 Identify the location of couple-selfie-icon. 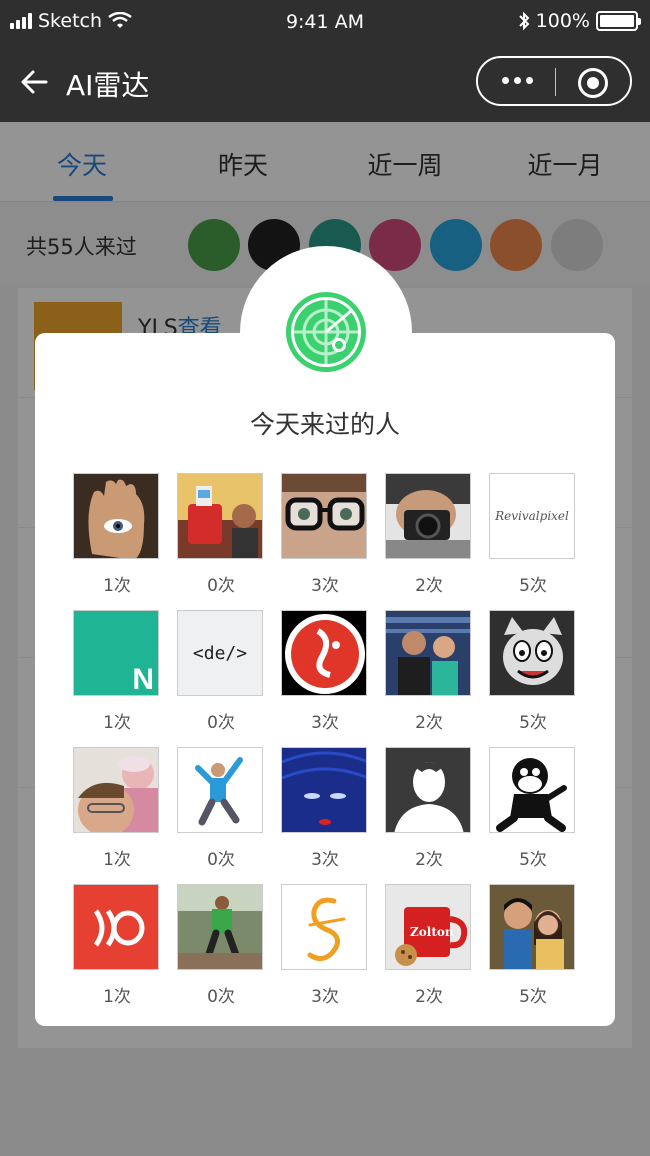
(532, 927).